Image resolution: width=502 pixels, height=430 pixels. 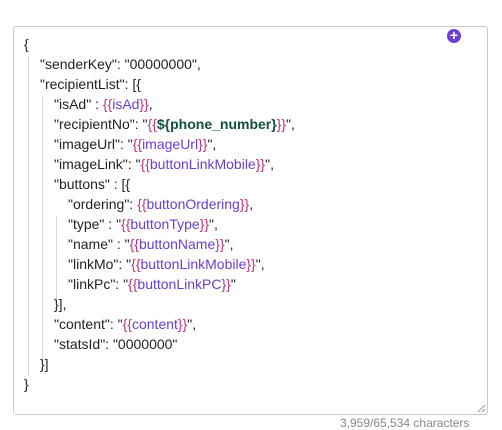 I want to click on code-line: "linkMo": "{{buttonLinkMobile}}",, so click(x=166, y=264).